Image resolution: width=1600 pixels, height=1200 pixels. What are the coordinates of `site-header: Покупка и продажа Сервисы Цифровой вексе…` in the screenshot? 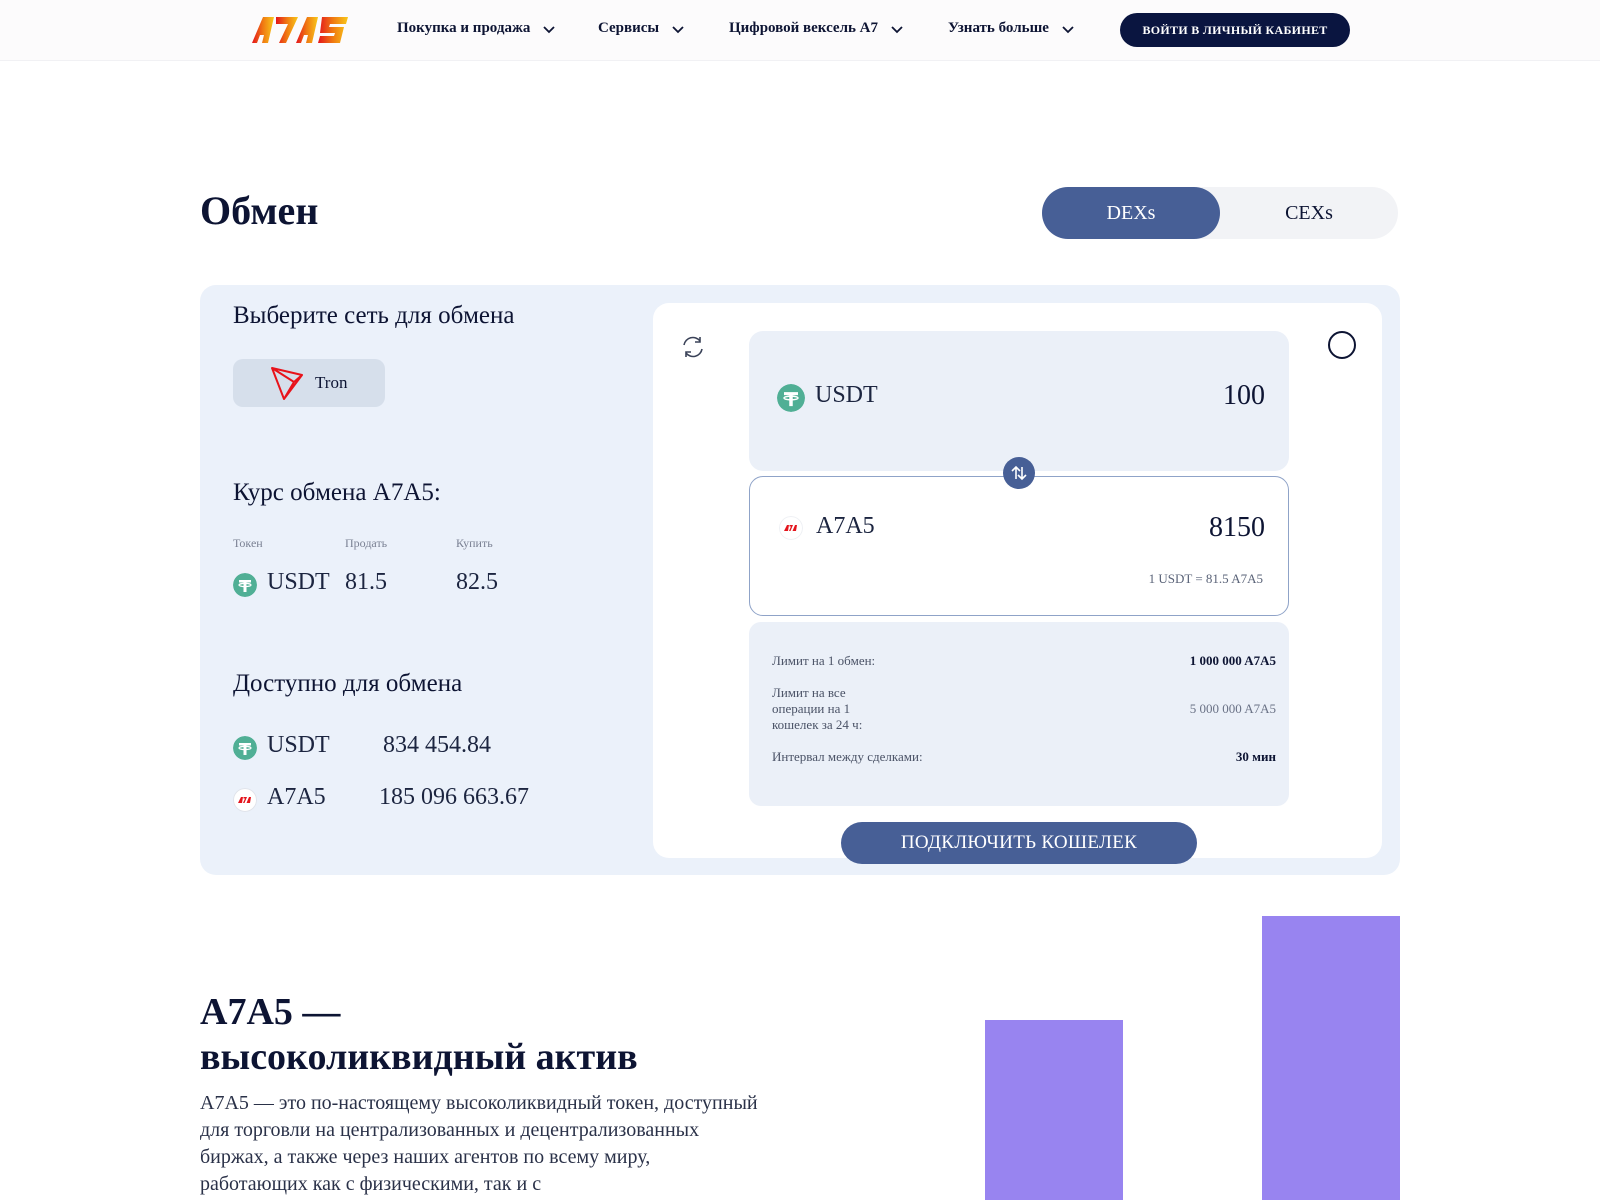 It's located at (800, 30).